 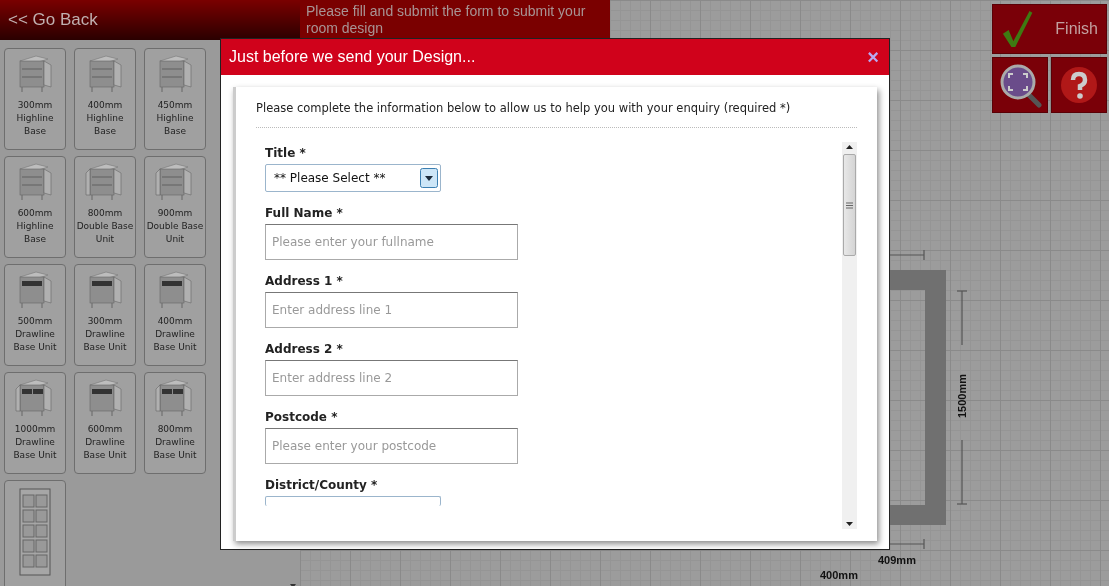 I want to click on grip-icon, so click(x=849, y=205).